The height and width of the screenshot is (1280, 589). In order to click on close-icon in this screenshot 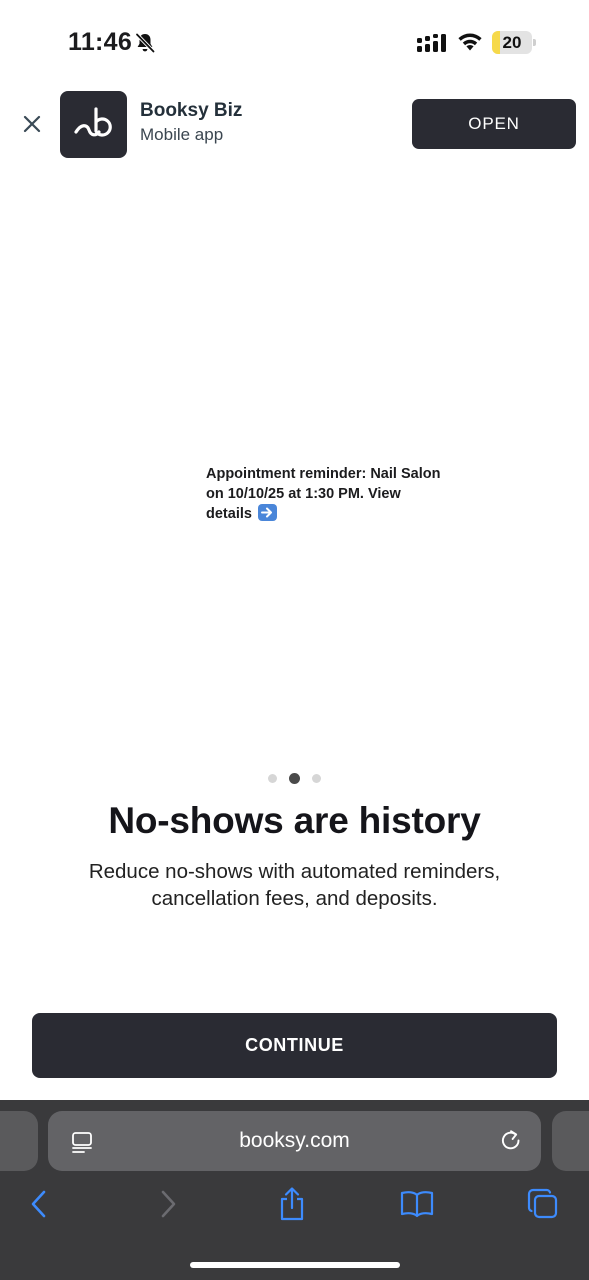, I will do `click(32, 124)`.